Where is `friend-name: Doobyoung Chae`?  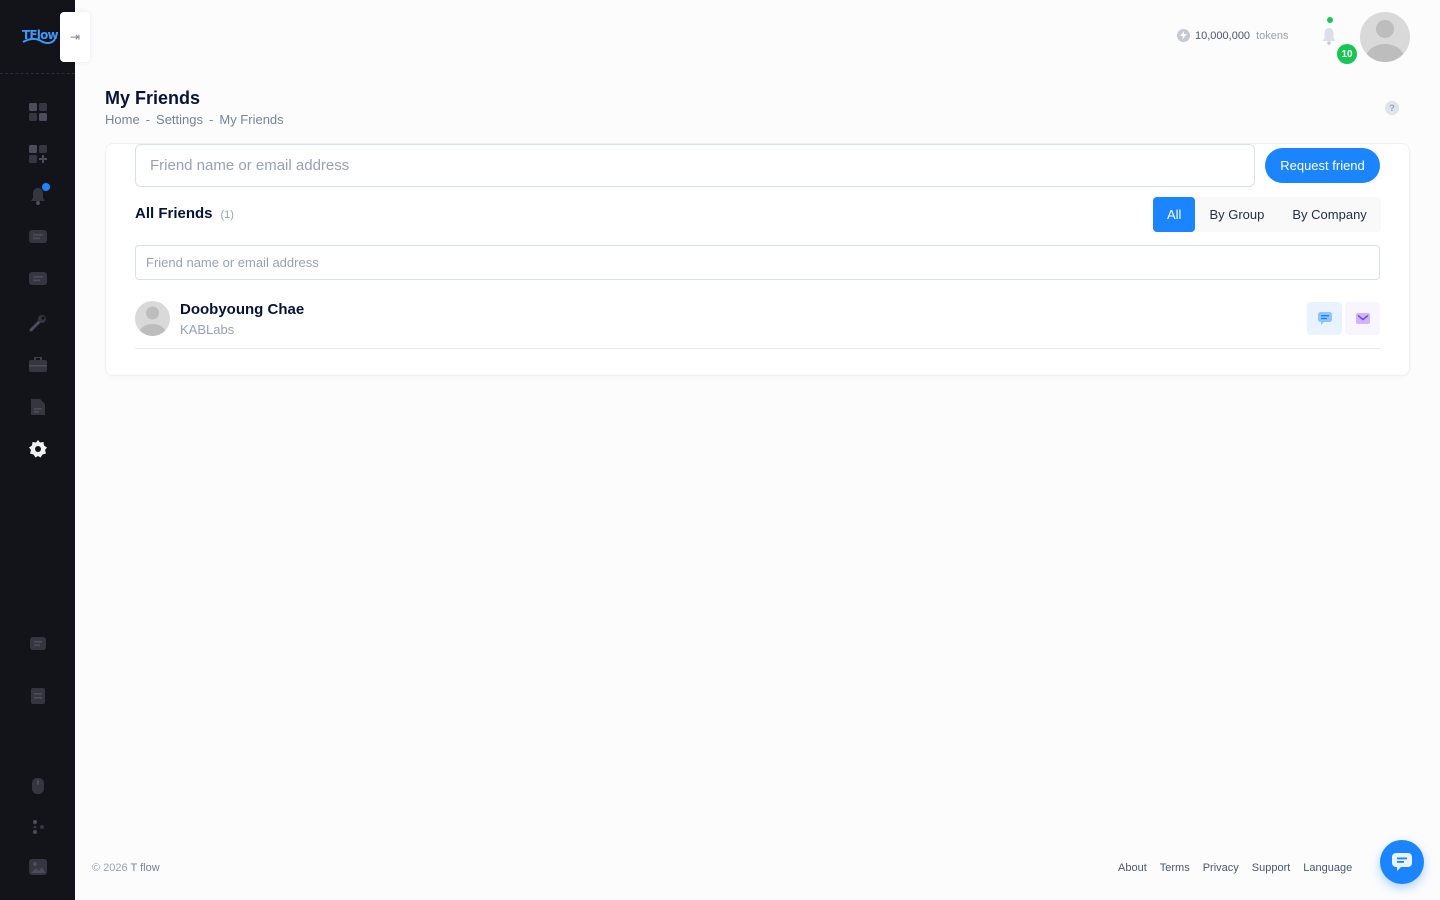
friend-name: Doobyoung Chae is located at coordinates (242, 309).